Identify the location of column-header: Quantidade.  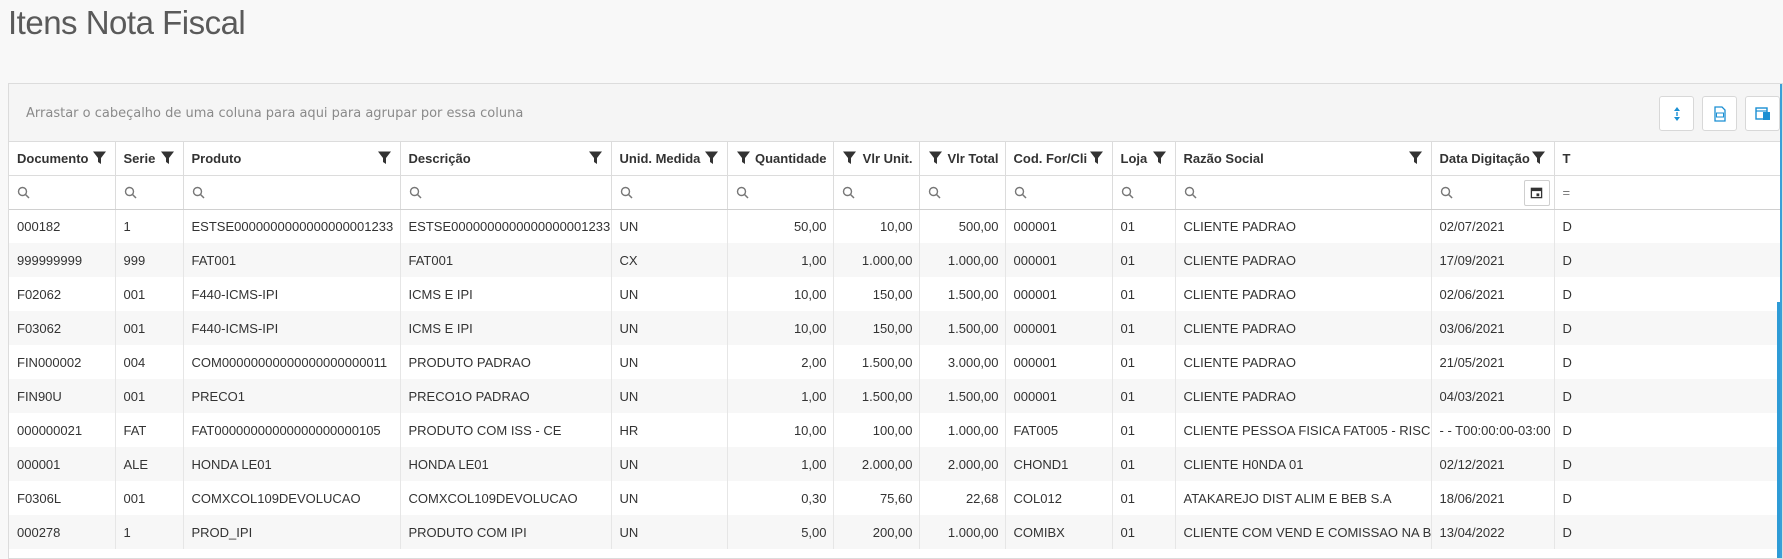
(780, 159).